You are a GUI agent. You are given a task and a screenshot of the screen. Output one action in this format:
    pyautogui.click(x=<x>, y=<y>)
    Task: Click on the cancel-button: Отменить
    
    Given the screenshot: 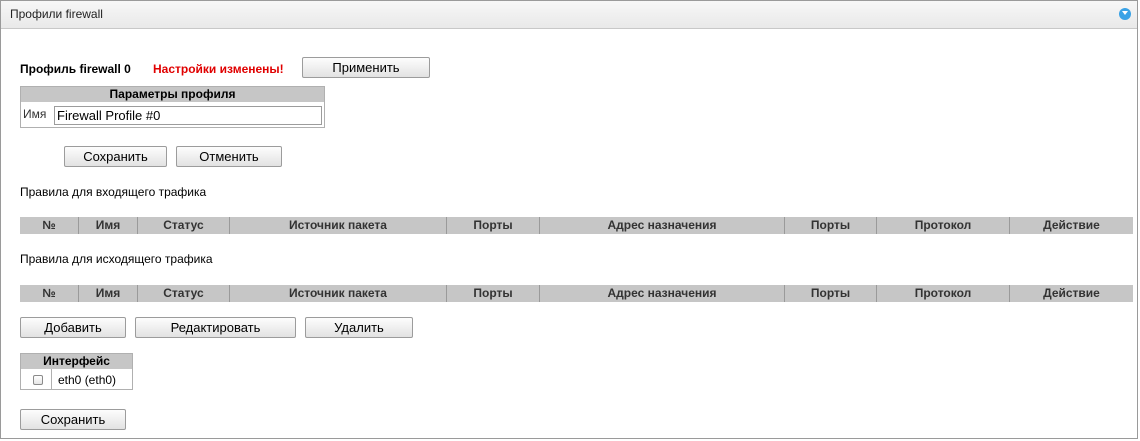 What is the action you would take?
    pyautogui.click(x=229, y=156)
    